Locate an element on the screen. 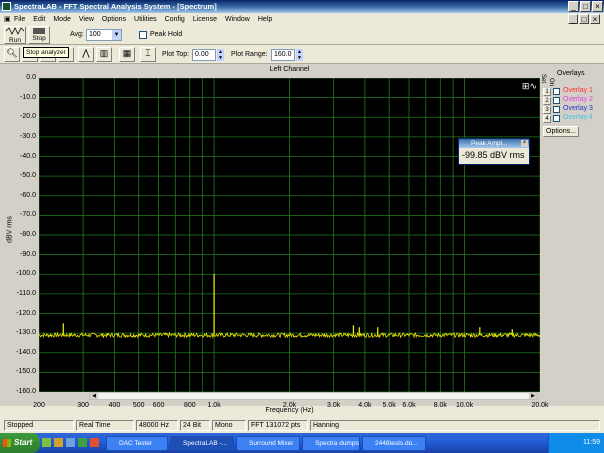  status-window: Hanning is located at coordinates (455, 425).